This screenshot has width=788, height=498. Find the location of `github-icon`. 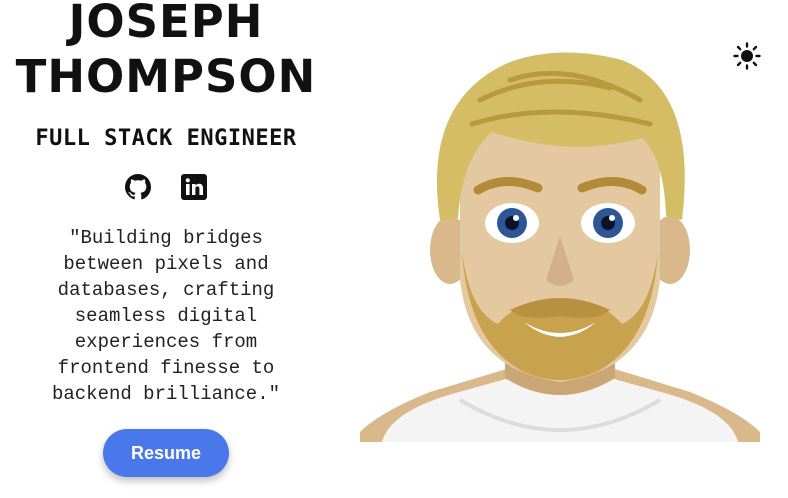

github-icon is located at coordinates (138, 187).